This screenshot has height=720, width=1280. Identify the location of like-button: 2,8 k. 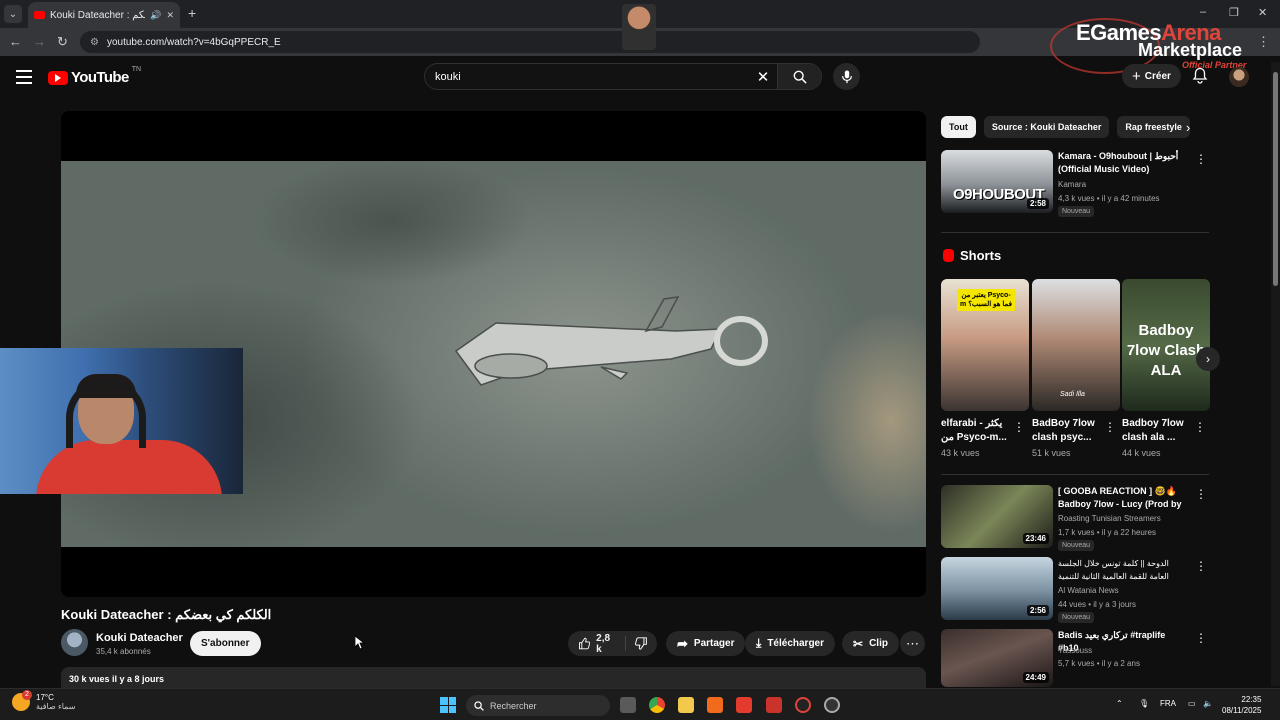
(597, 644).